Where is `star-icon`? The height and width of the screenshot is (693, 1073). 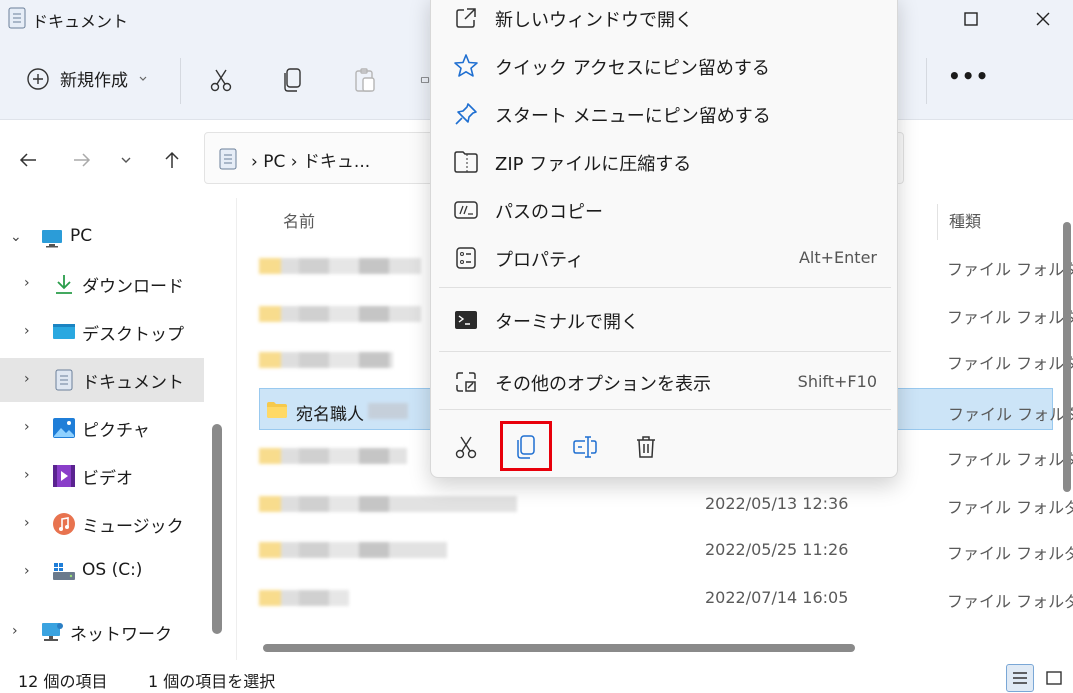
star-icon is located at coordinates (466, 66).